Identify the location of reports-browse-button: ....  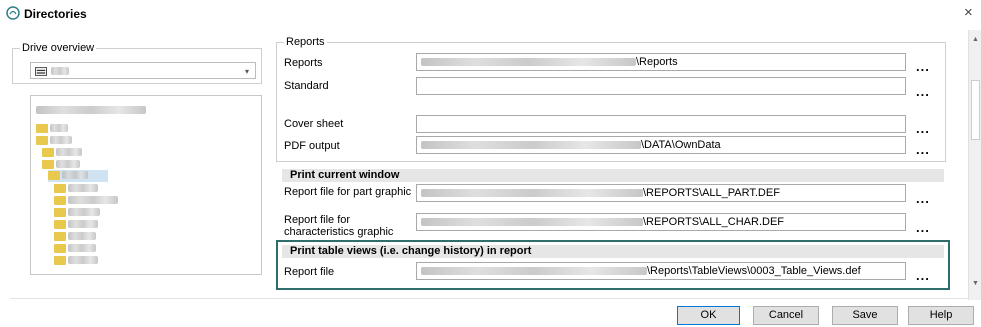
(923, 66).